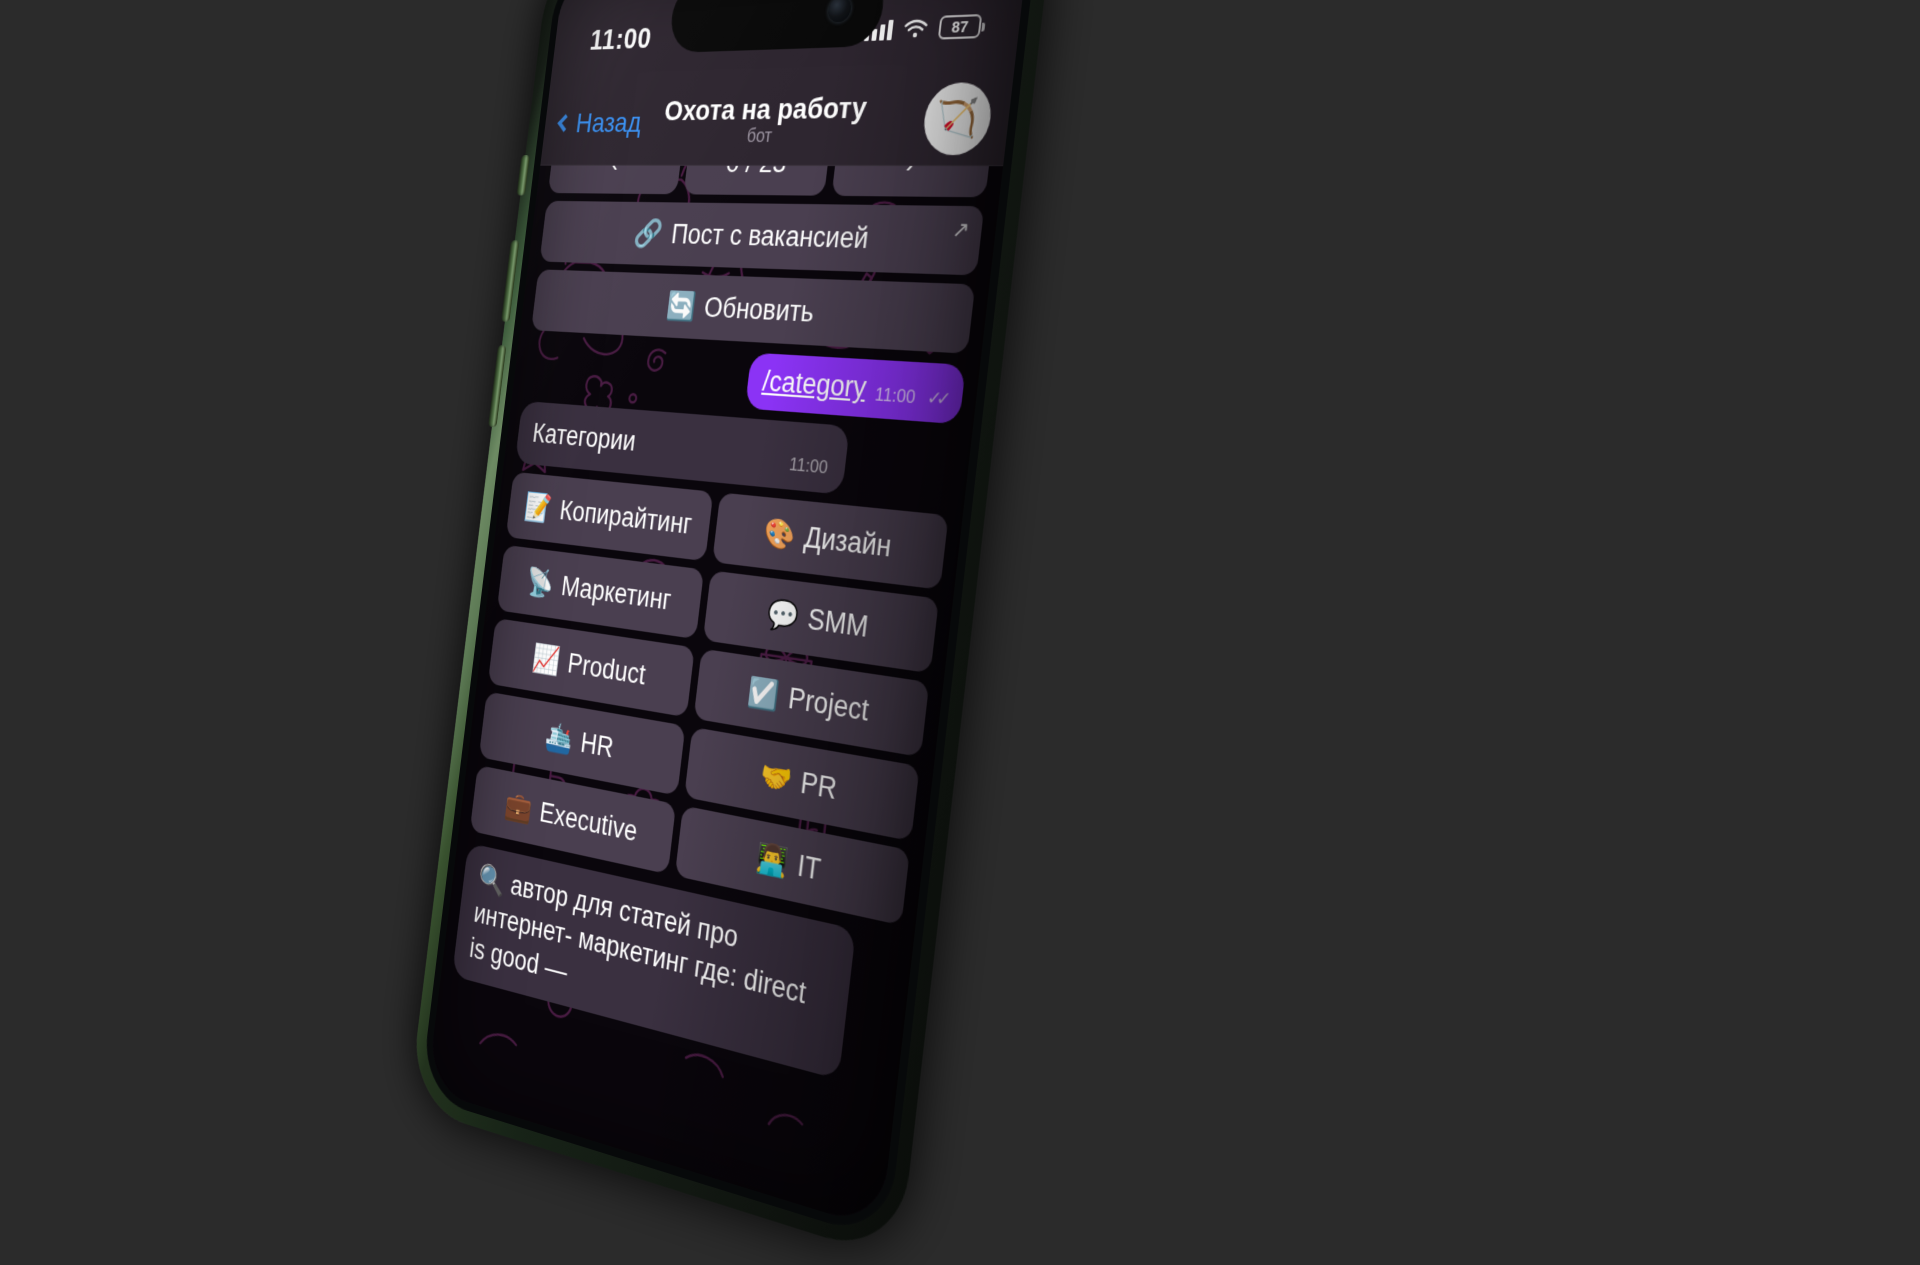  I want to click on category-button-project: ☑️ Project, so click(811, 703).